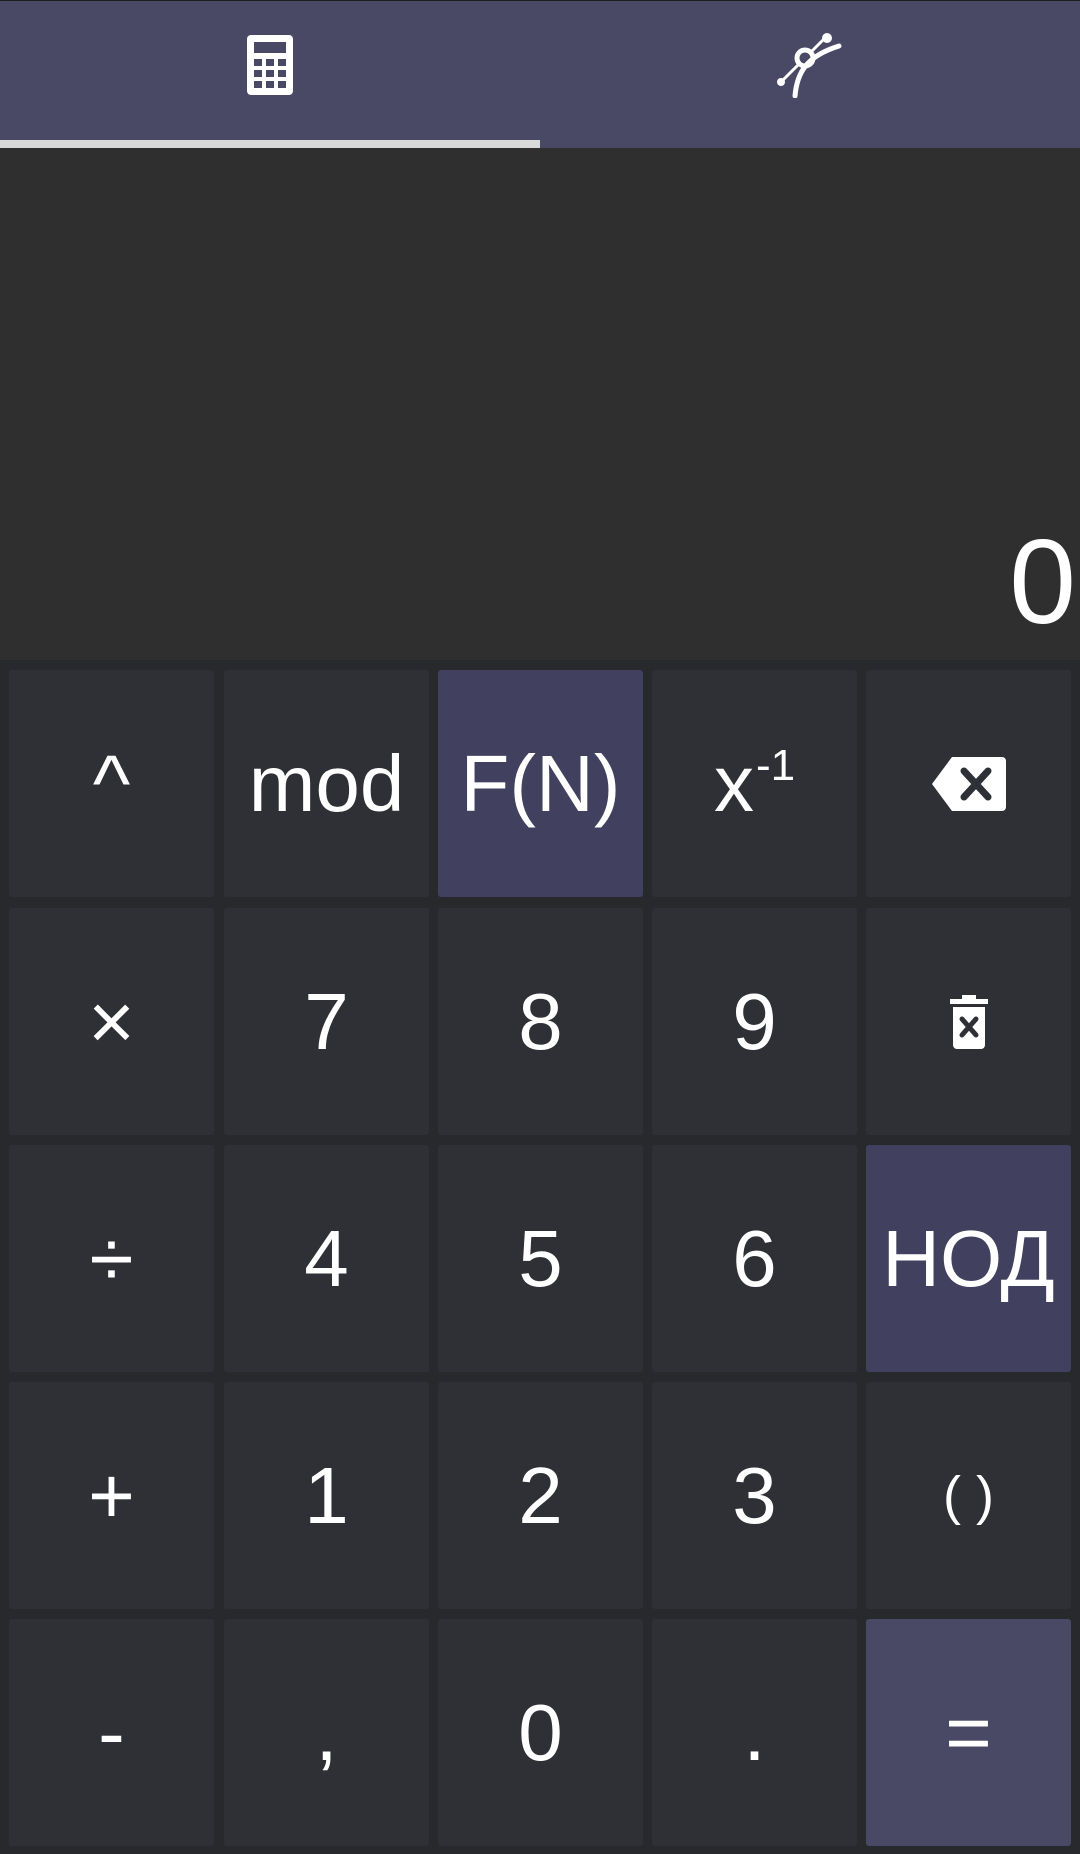  What do you see at coordinates (111, 1258) in the screenshot?
I see `divide-button: ÷` at bounding box center [111, 1258].